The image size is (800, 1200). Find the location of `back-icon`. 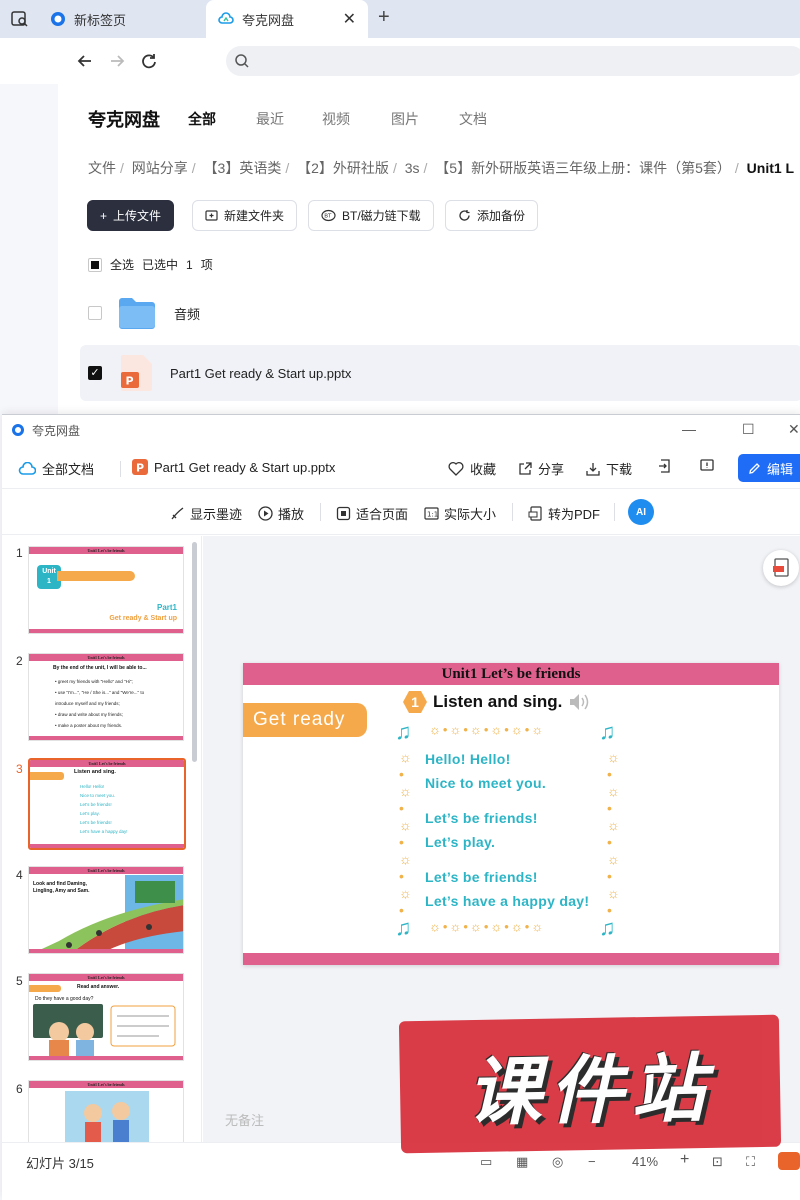

back-icon is located at coordinates (85, 61).